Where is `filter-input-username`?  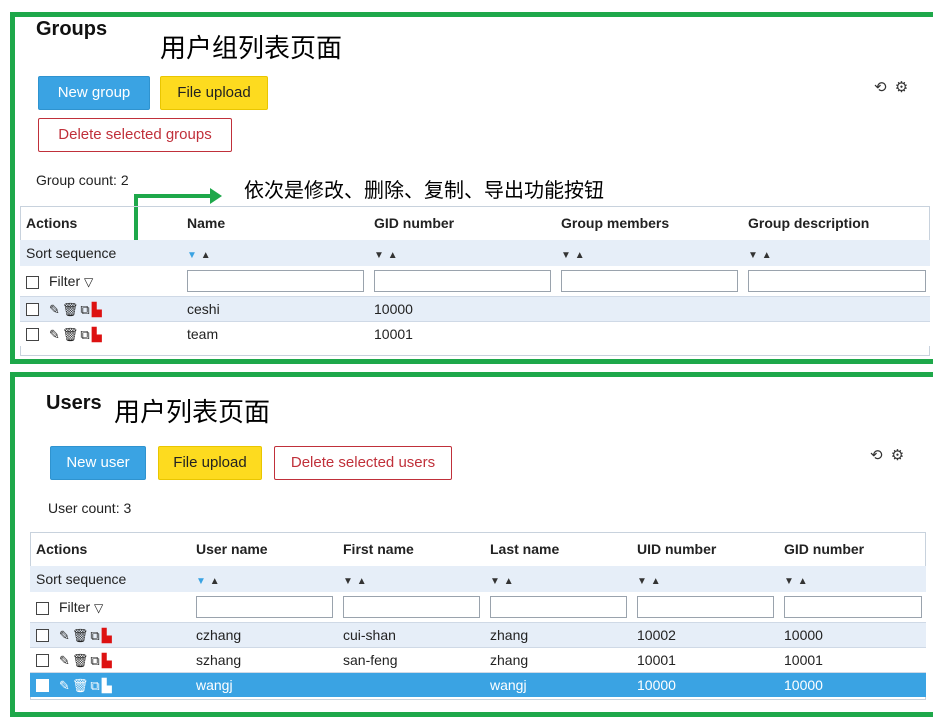
filter-input-username is located at coordinates (264, 607).